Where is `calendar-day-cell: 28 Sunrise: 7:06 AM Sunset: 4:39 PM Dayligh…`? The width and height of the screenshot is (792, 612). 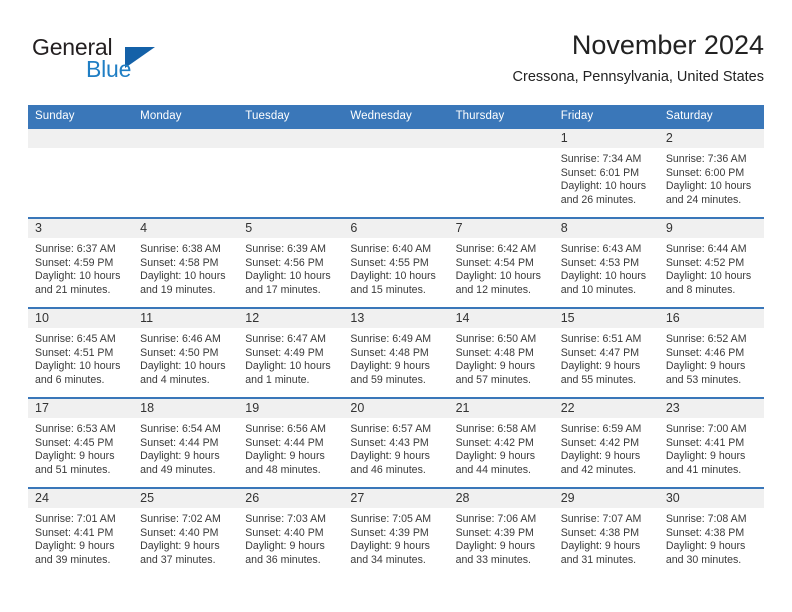
calendar-day-cell: 28 Sunrise: 7:06 AM Sunset: 4:39 PM Dayligh… is located at coordinates (501, 532).